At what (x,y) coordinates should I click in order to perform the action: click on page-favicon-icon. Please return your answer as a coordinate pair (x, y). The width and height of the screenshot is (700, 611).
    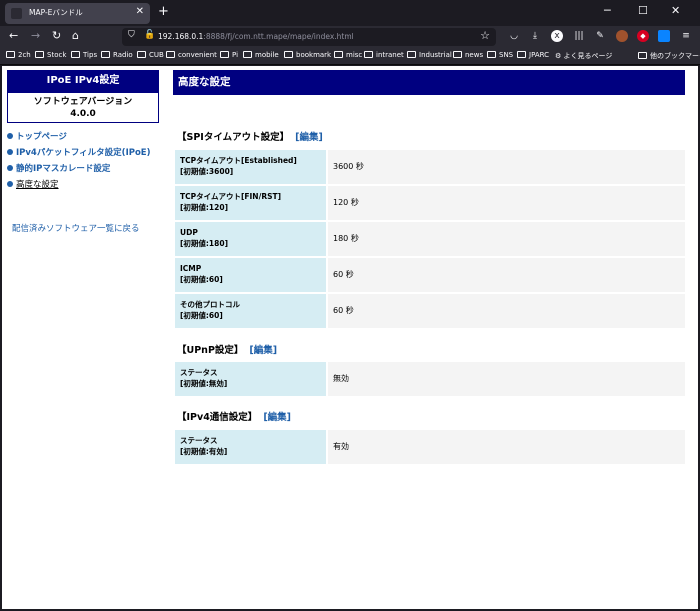
    Looking at the image, I should click on (16, 13).